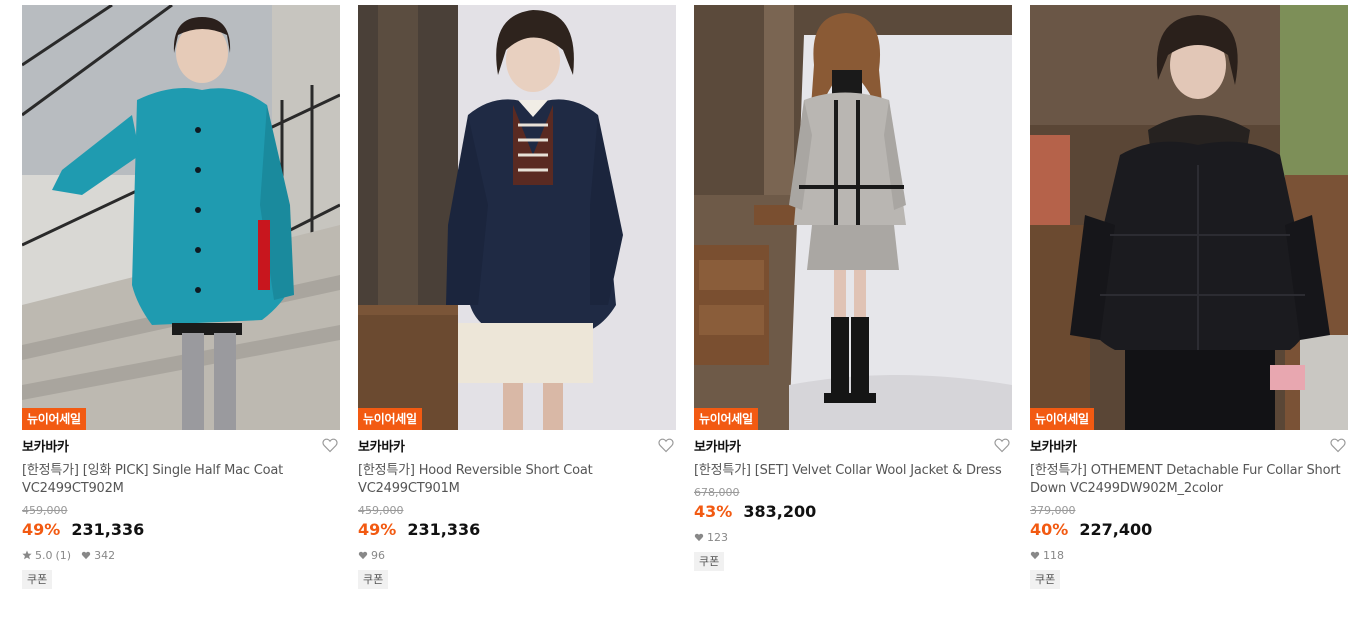  Describe the element at coordinates (378, 555) in the screenshot. I see `like-count: 96` at that location.